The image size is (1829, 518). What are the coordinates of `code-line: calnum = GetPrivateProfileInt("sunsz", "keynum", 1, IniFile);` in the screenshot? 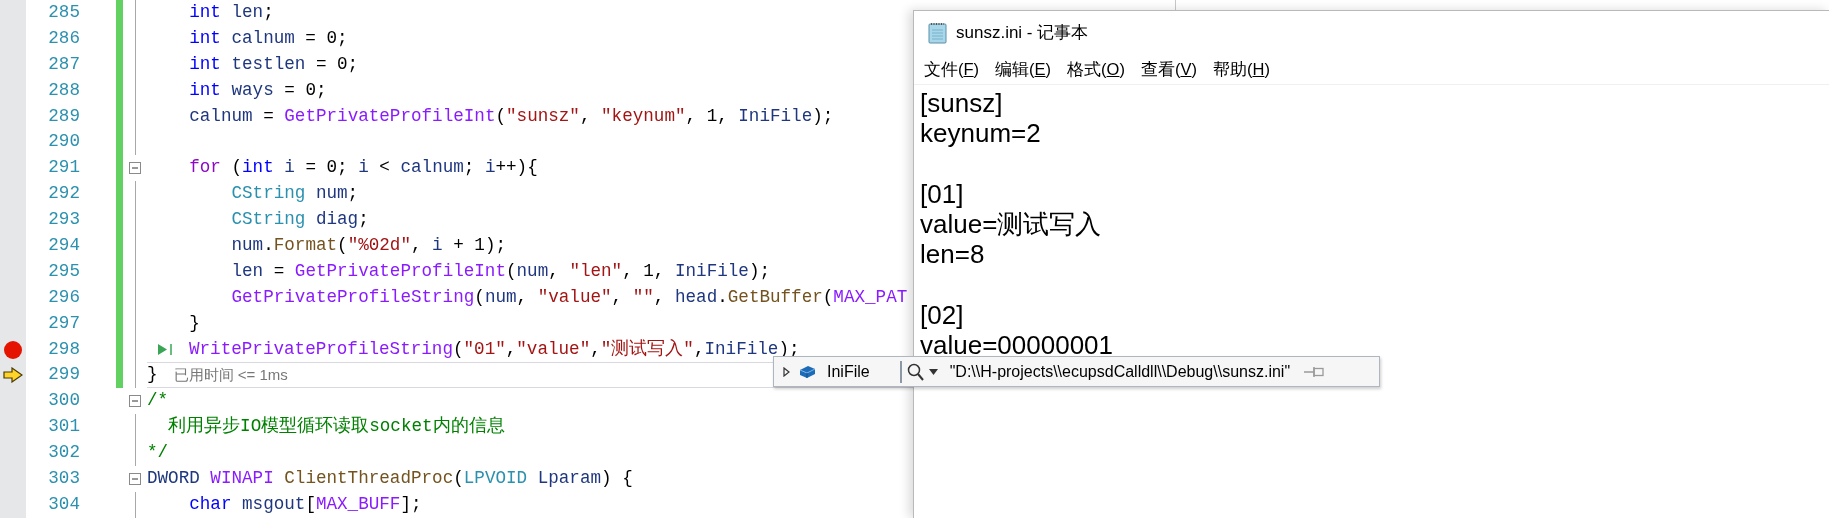 It's located at (511, 116).